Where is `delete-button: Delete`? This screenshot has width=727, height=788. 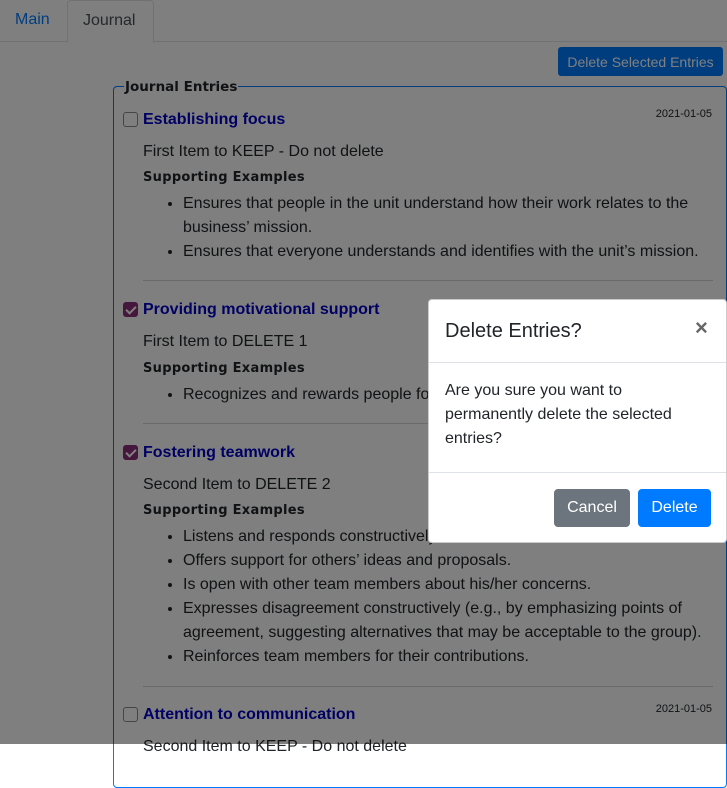
delete-button: Delete is located at coordinates (674, 508).